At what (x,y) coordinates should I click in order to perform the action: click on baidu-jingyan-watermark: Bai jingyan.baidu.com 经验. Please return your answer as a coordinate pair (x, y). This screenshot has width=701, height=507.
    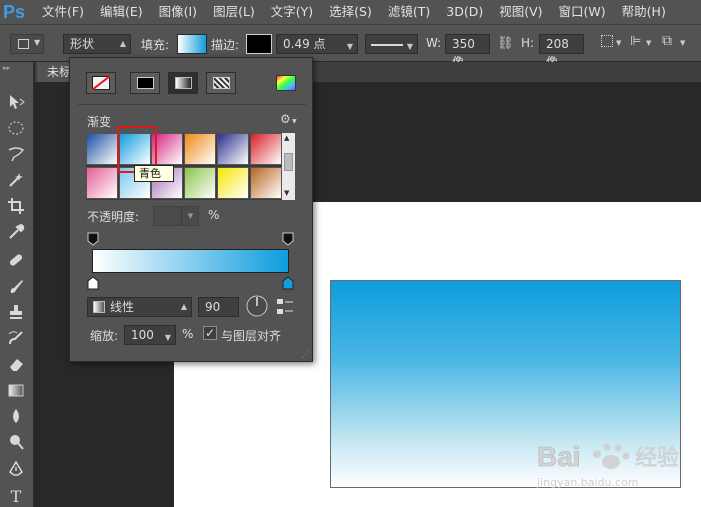
    Looking at the image, I should click on (615, 462).